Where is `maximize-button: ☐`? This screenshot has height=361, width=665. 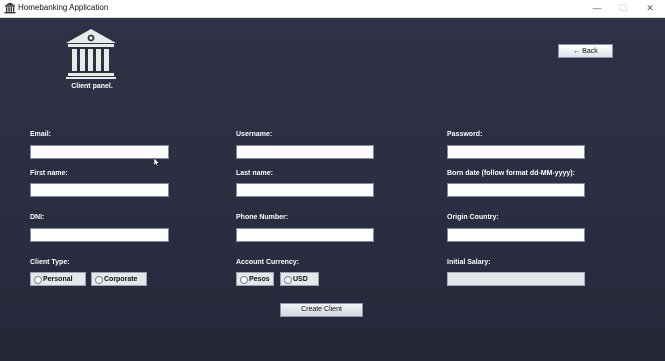 maximize-button: ☐ is located at coordinates (623, 8).